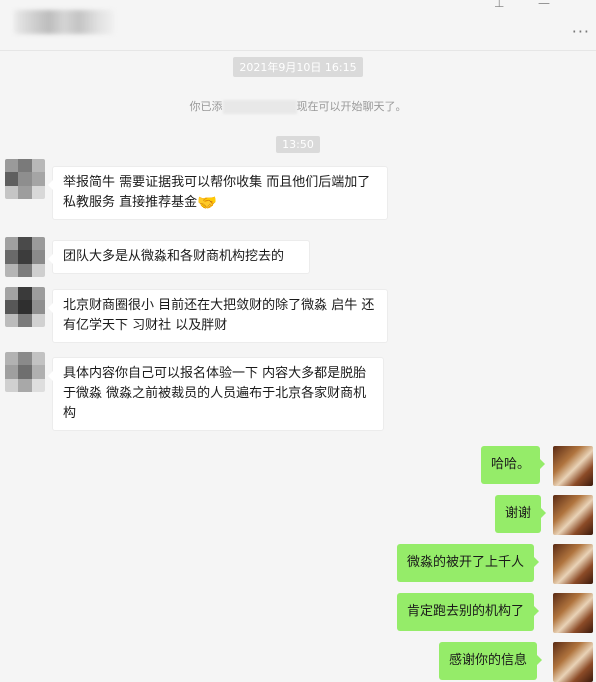 The height and width of the screenshot is (682, 596). What do you see at coordinates (298, 144) in the screenshot?
I see `timestamp: 13:50` at bounding box center [298, 144].